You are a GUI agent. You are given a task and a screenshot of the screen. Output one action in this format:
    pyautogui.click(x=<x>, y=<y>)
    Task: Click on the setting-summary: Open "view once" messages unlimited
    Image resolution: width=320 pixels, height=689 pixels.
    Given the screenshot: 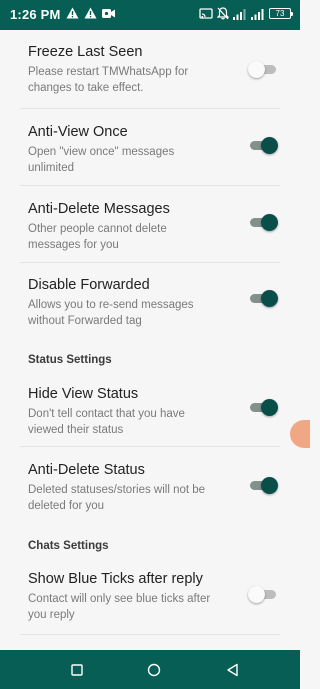 What is the action you would take?
    pyautogui.click(x=101, y=160)
    